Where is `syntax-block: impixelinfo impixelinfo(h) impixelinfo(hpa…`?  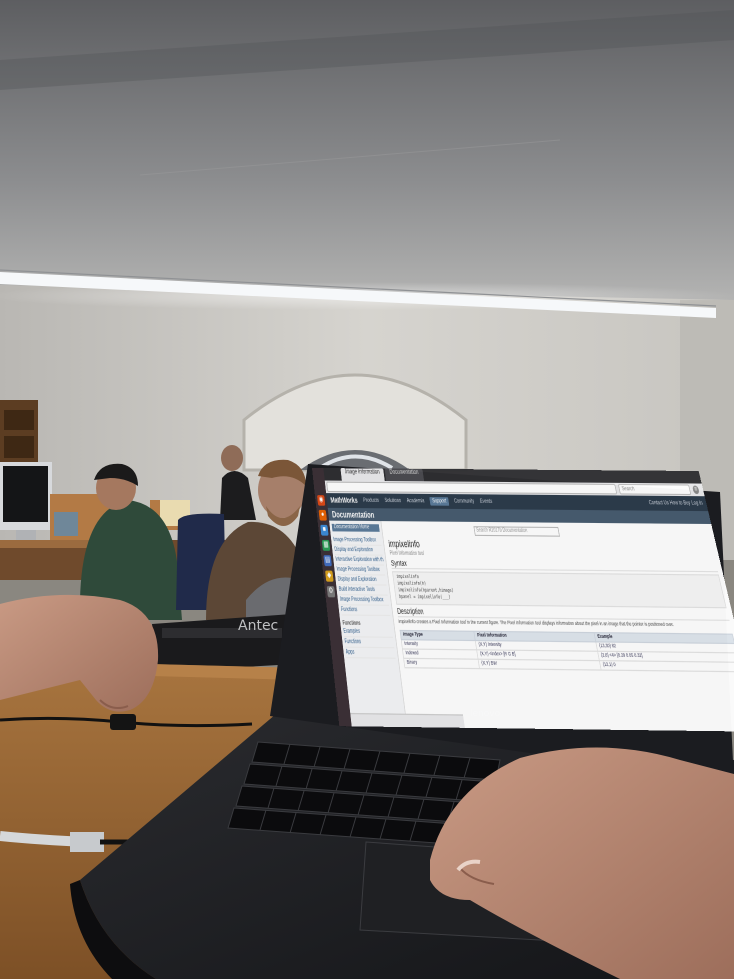
syntax-block: impixelinfo impixelinfo(h) impixelinfo(hpa… is located at coordinates (559, 590).